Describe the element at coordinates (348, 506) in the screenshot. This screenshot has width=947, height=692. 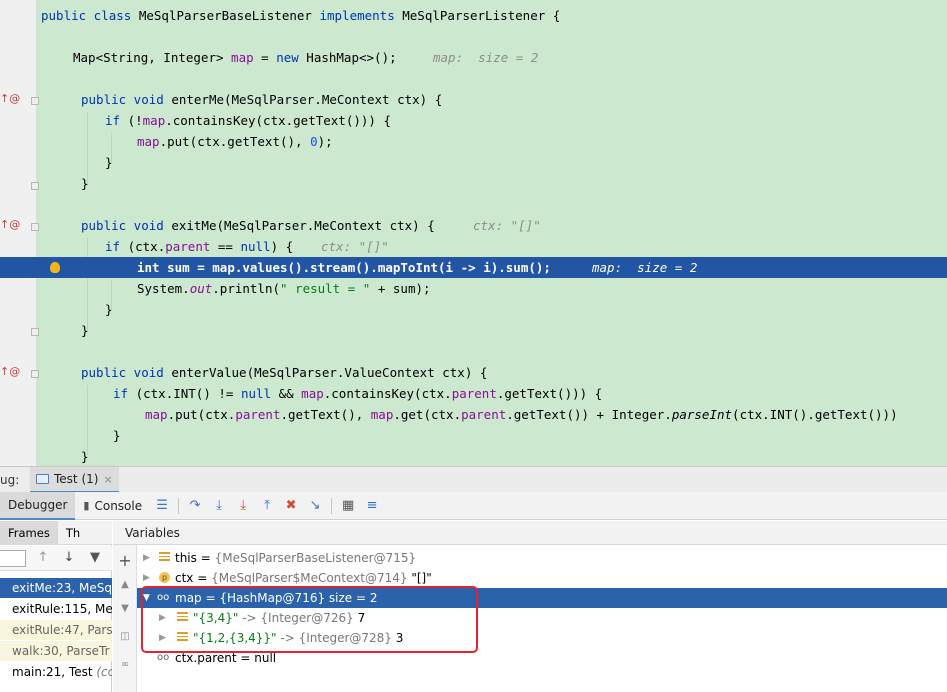
I see `evaluate-expression-icon: ▦` at that location.